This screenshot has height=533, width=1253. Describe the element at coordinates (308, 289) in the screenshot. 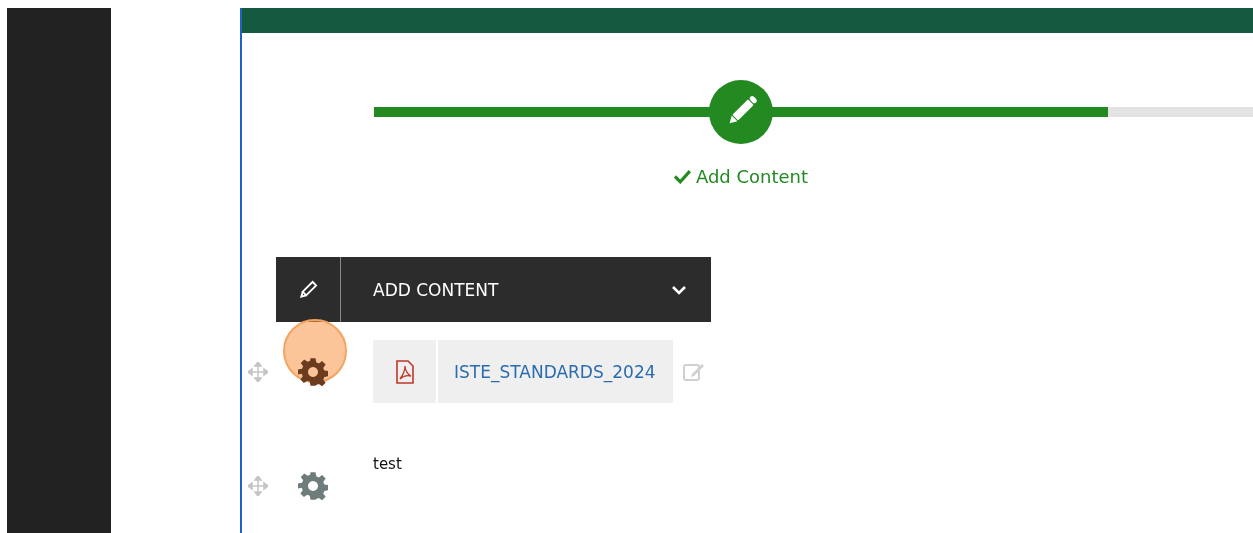

I see `pencil-icon` at that location.